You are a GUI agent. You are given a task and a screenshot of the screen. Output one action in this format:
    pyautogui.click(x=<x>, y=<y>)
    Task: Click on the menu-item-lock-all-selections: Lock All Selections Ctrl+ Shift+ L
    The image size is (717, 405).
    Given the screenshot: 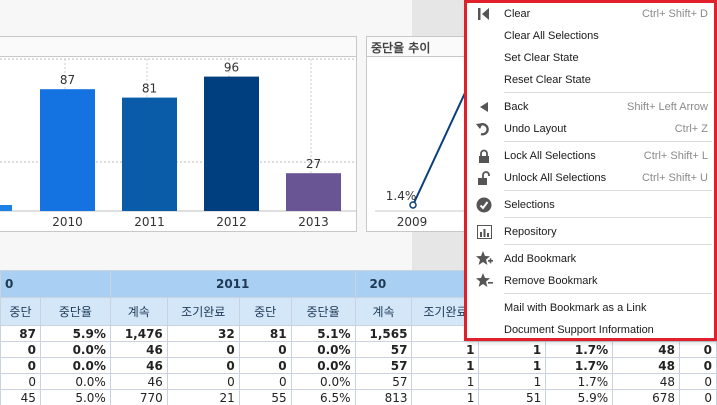 What is the action you would take?
    pyautogui.click(x=590, y=156)
    